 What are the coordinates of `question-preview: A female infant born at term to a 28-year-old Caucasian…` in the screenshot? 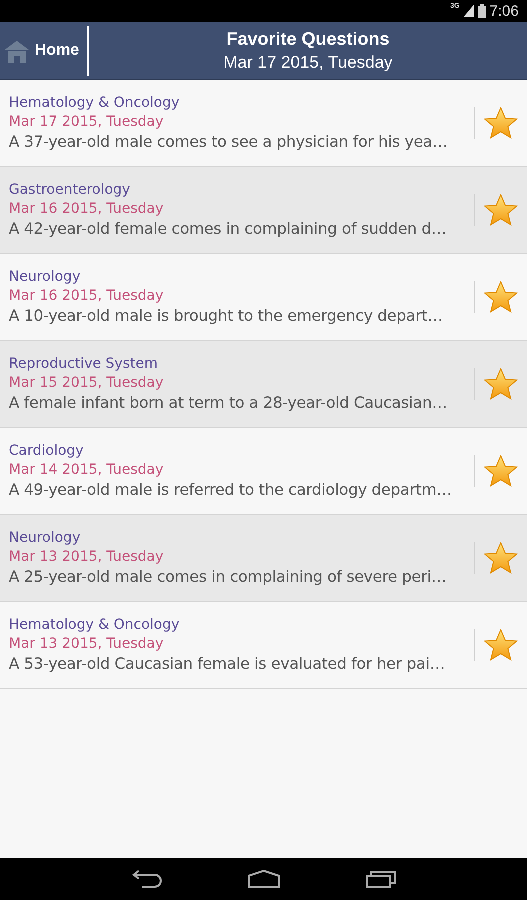 It's located at (228, 403).